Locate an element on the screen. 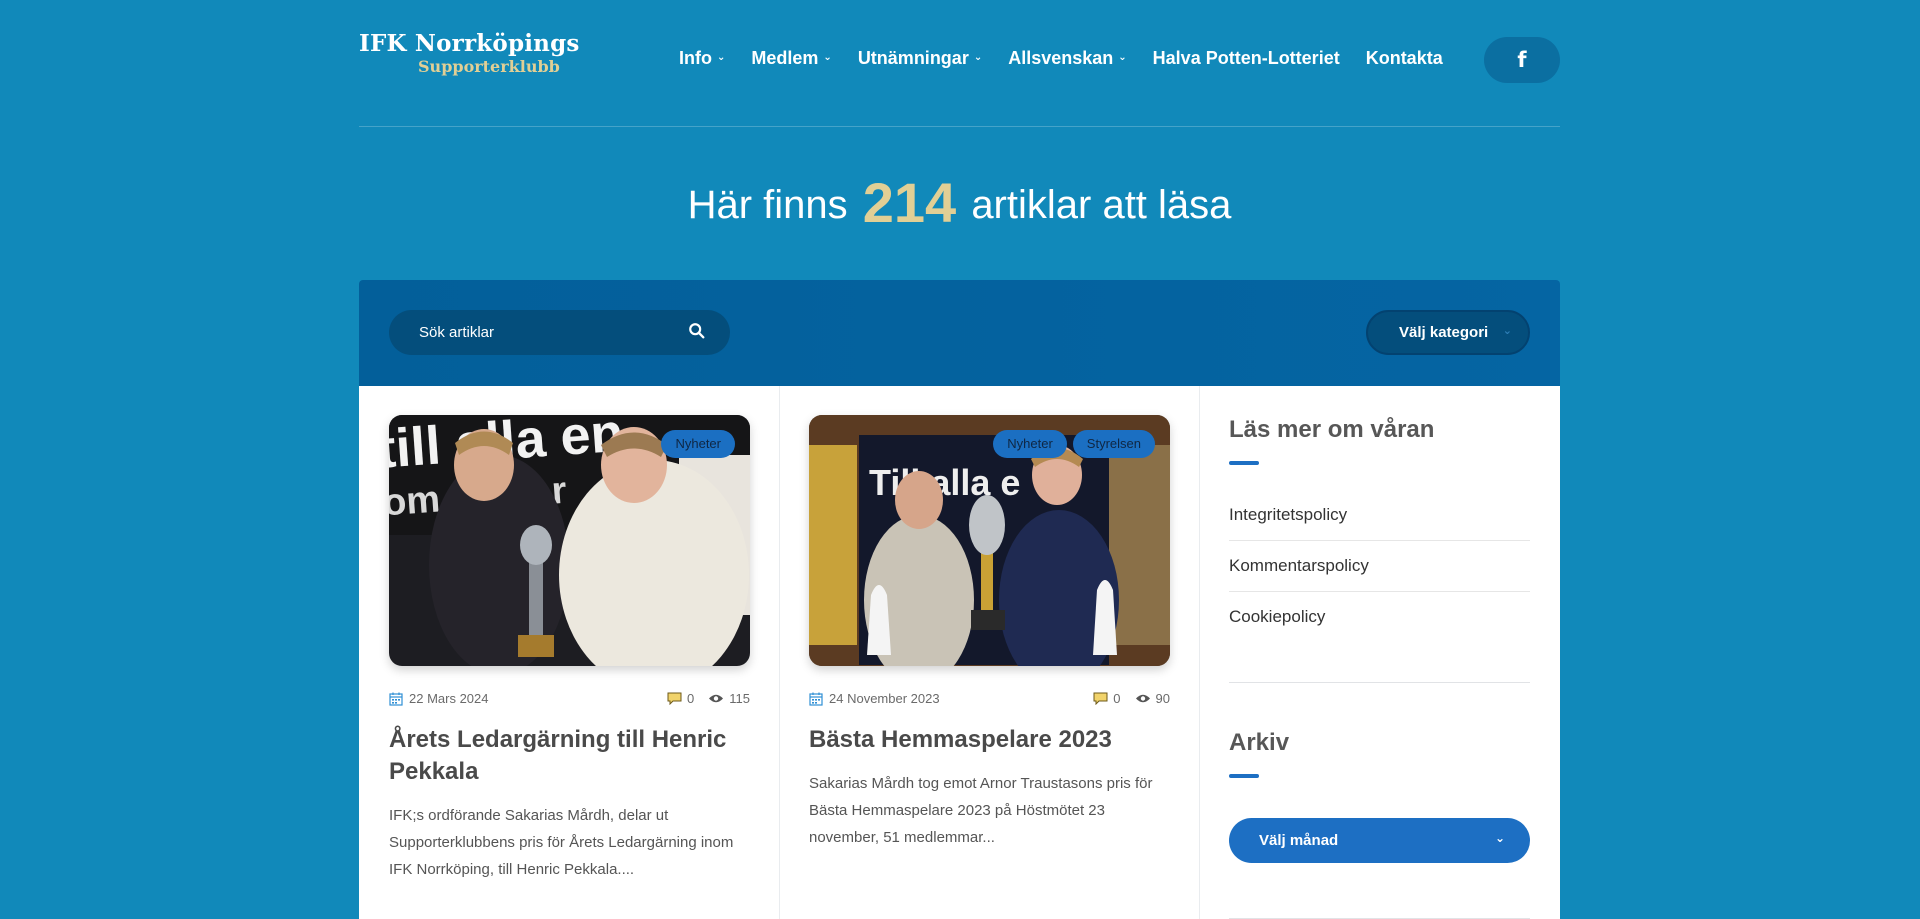  article-card: till alla en om angtar Nyheter is located at coordinates (569, 649).